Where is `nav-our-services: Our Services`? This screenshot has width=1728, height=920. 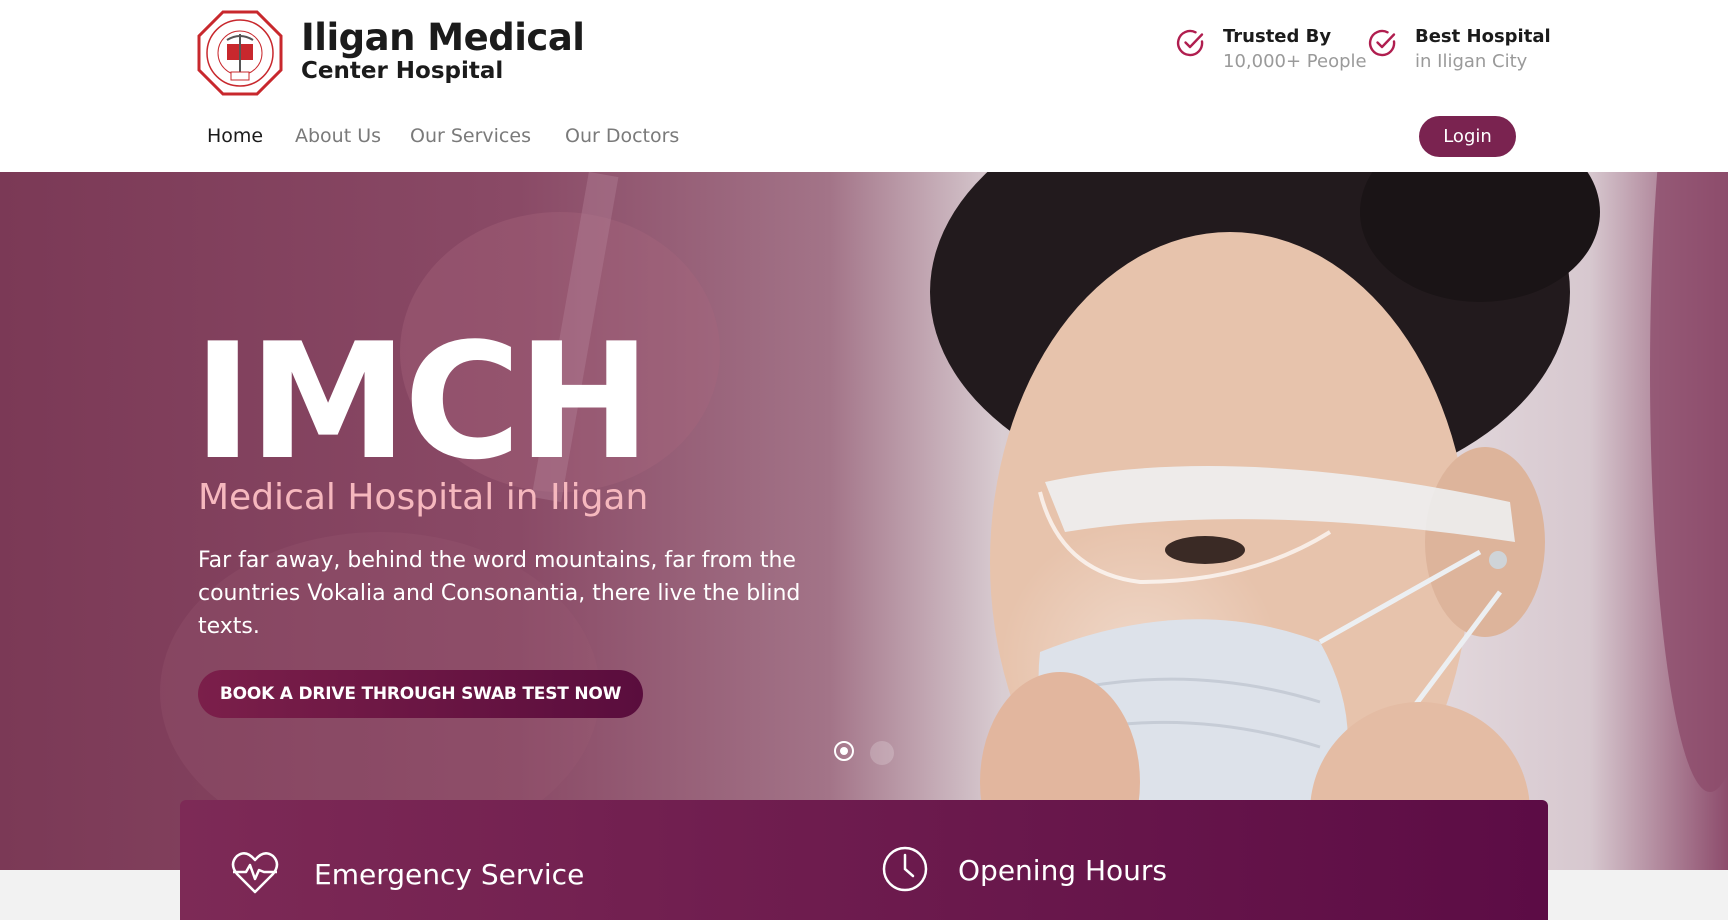
nav-our-services: Our Services is located at coordinates (470, 136).